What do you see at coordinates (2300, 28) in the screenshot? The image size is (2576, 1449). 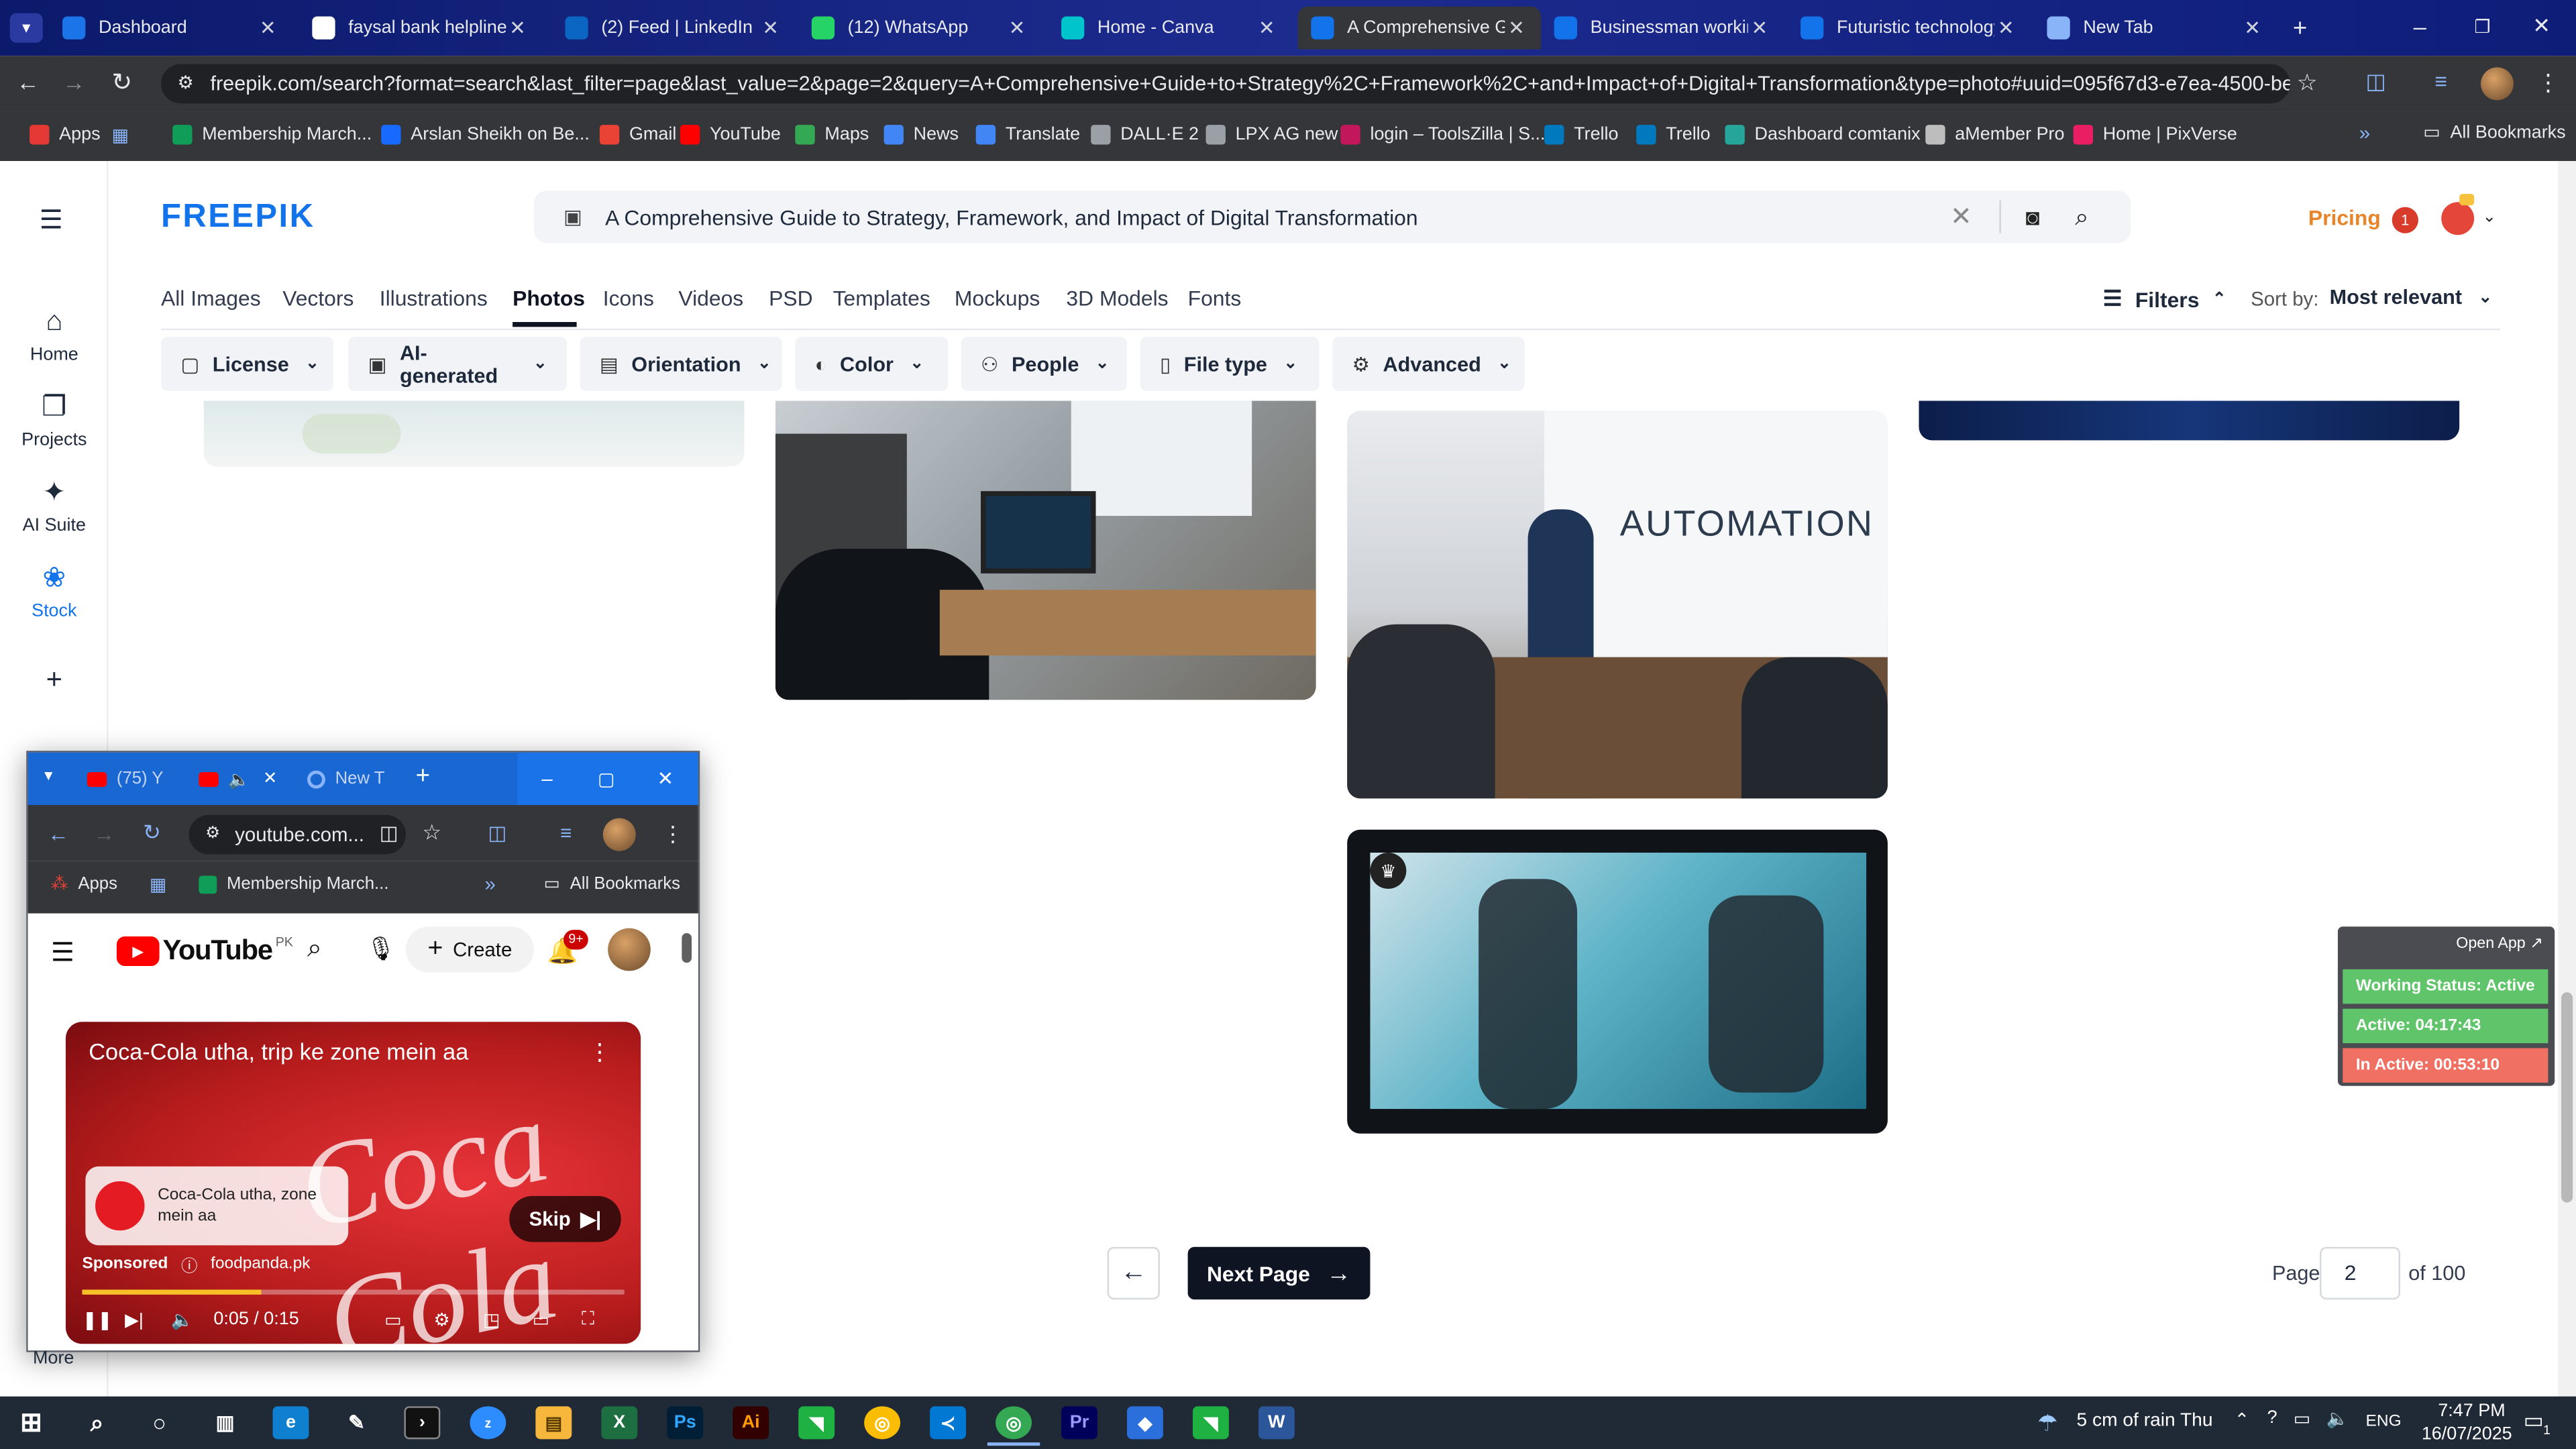 I see `new-tab-button: +` at bounding box center [2300, 28].